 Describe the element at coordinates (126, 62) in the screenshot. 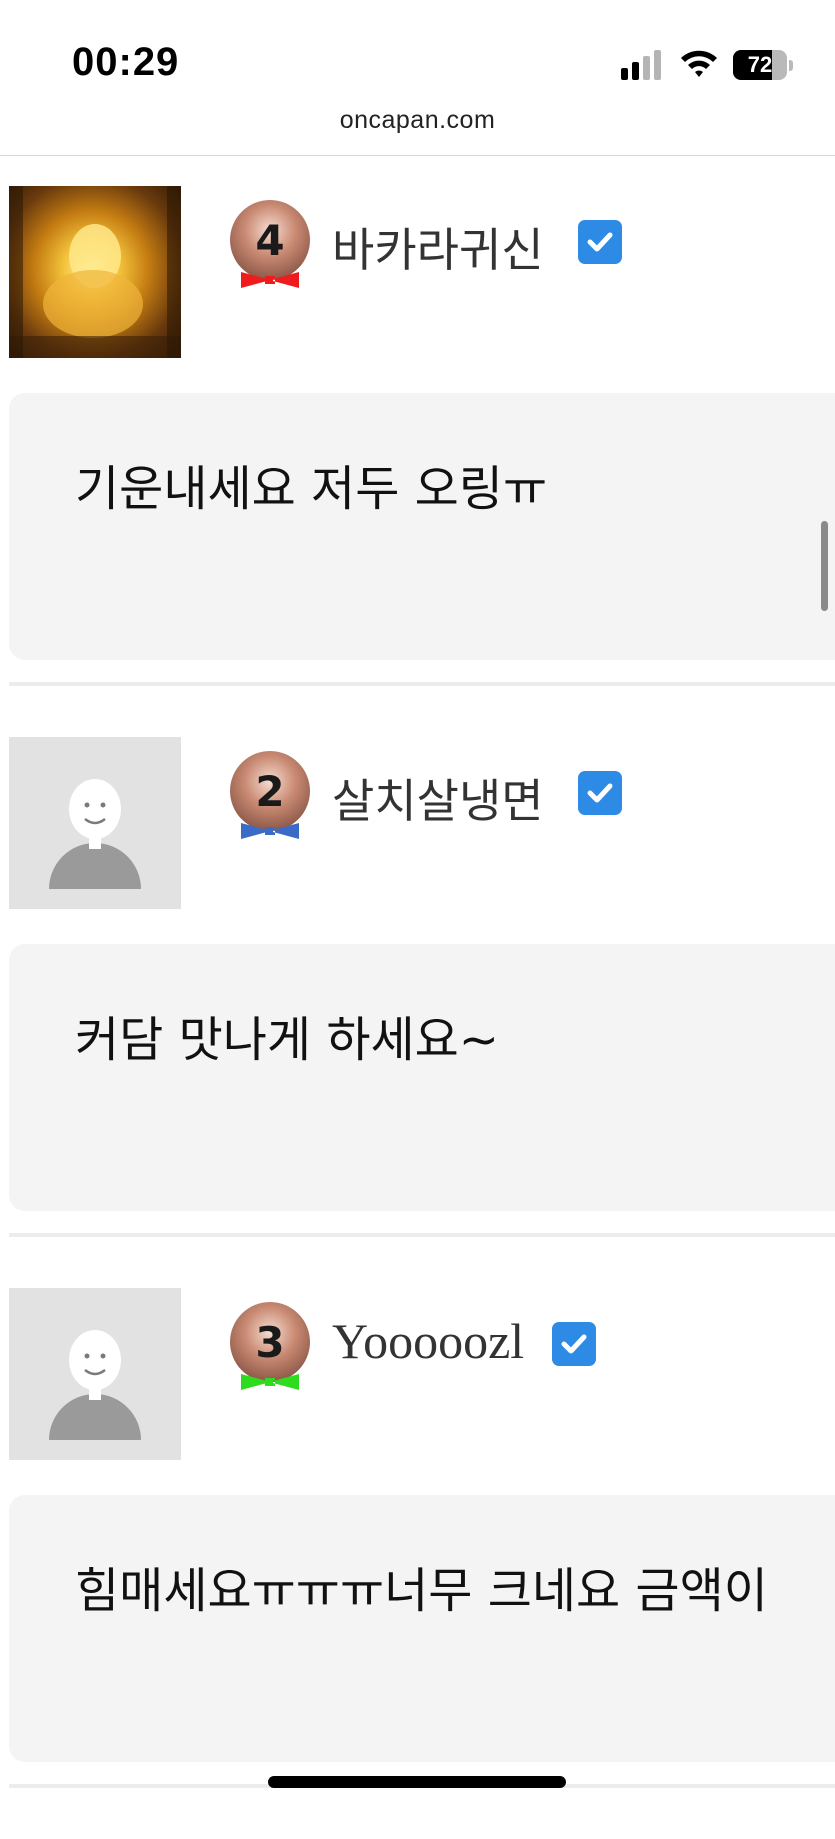

I see `status-time: 00:29` at that location.